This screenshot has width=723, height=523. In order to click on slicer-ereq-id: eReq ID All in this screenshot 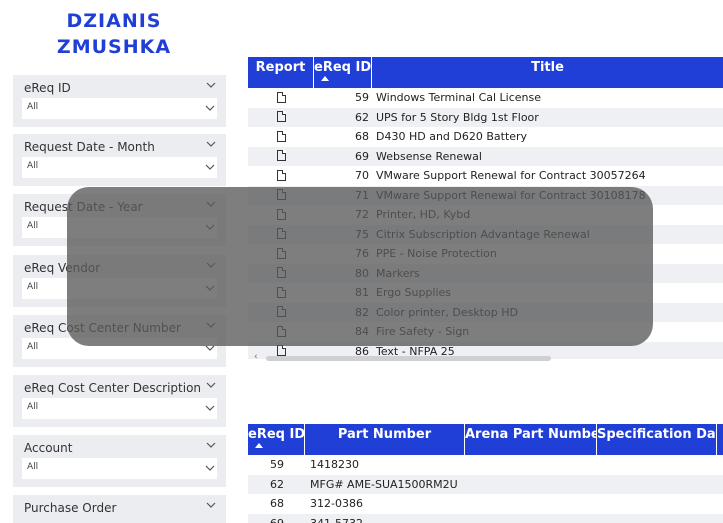, I will do `click(119, 101)`.